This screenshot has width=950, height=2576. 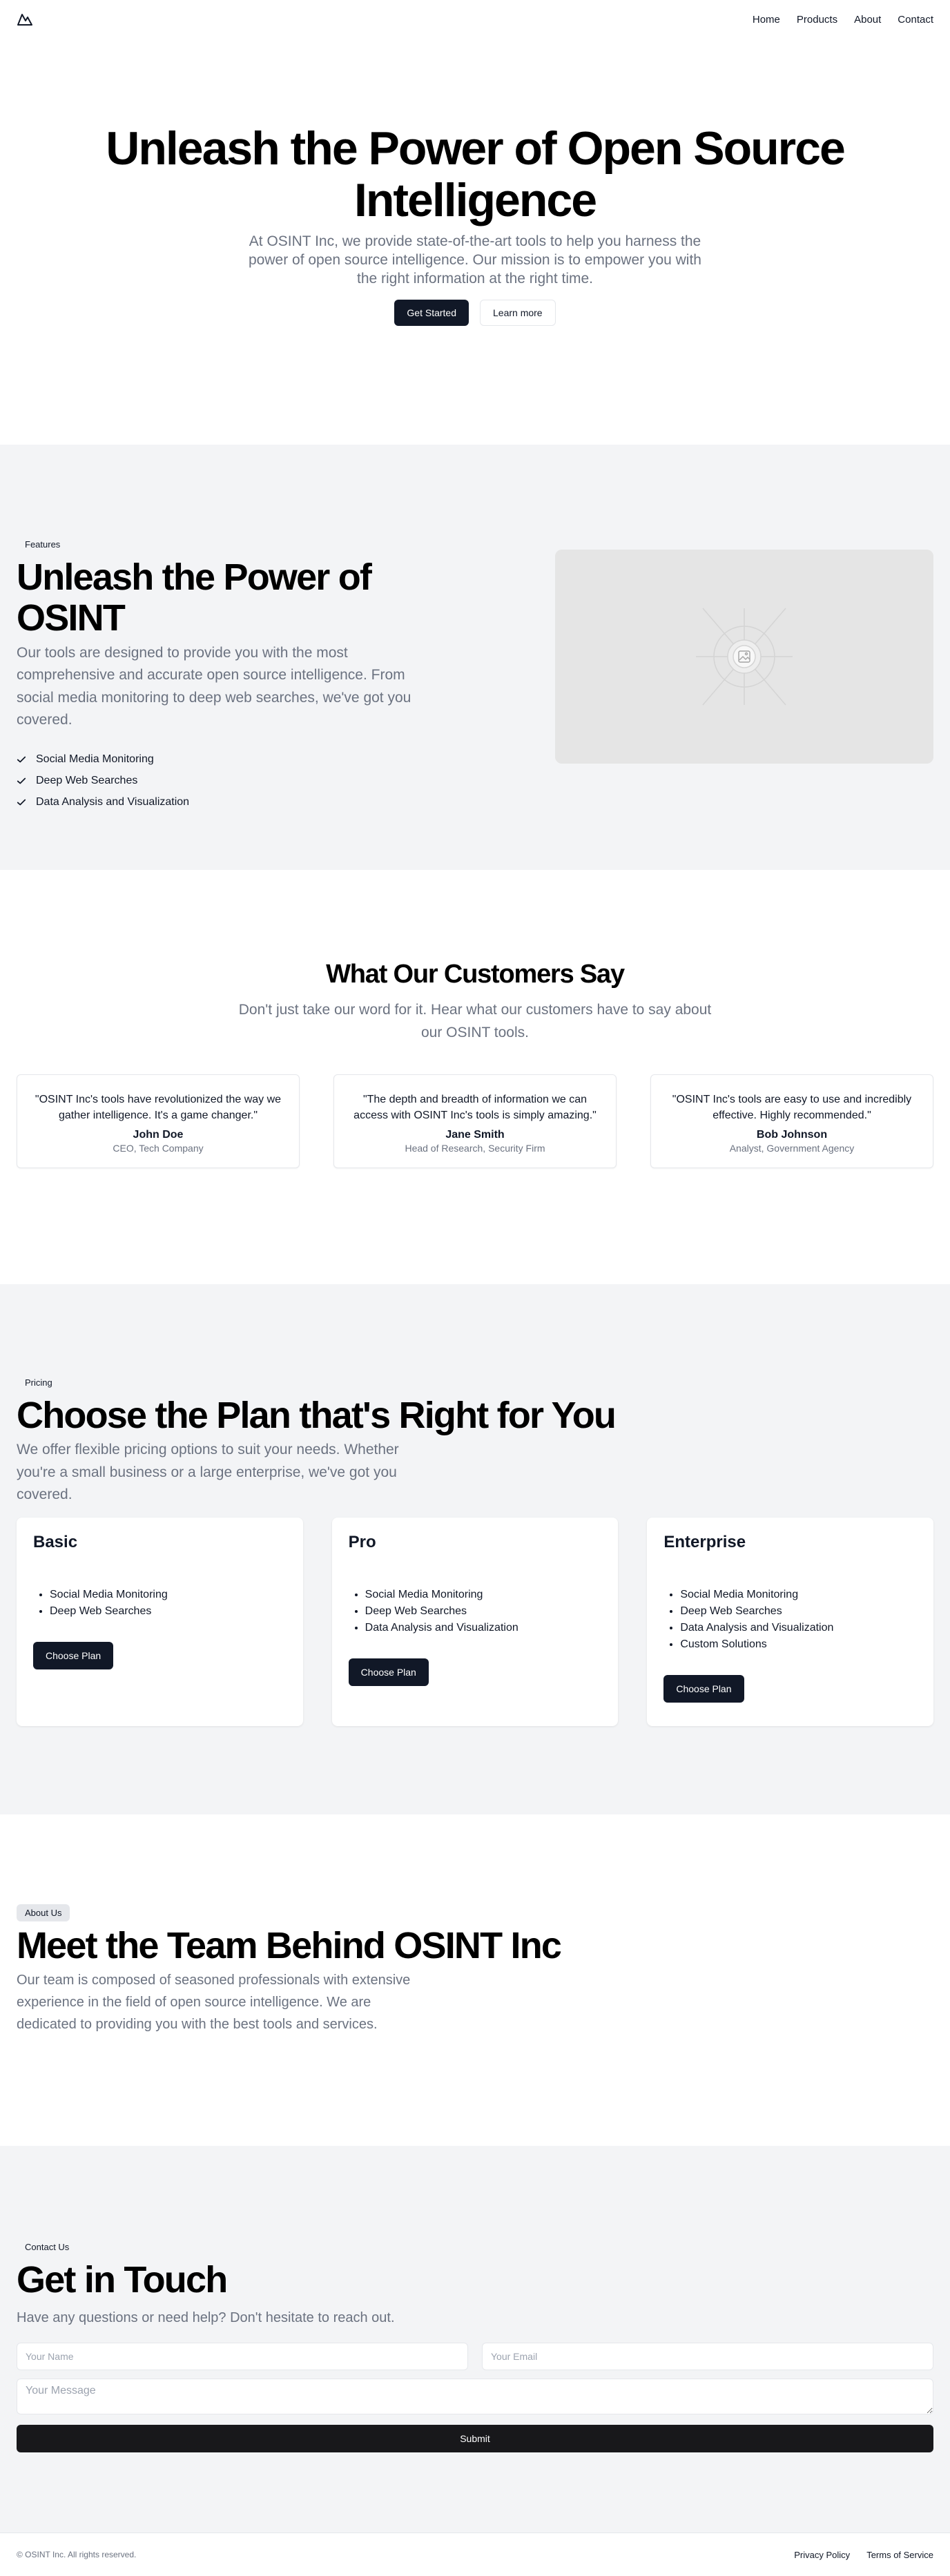 What do you see at coordinates (389, 1673) in the screenshot?
I see `choose-plan-pro-button: Choose Plan` at bounding box center [389, 1673].